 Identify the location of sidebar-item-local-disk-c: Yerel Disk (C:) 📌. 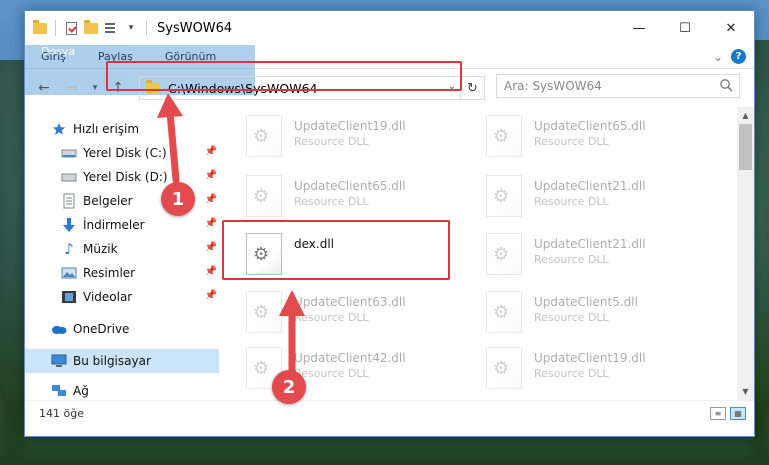
(122, 153).